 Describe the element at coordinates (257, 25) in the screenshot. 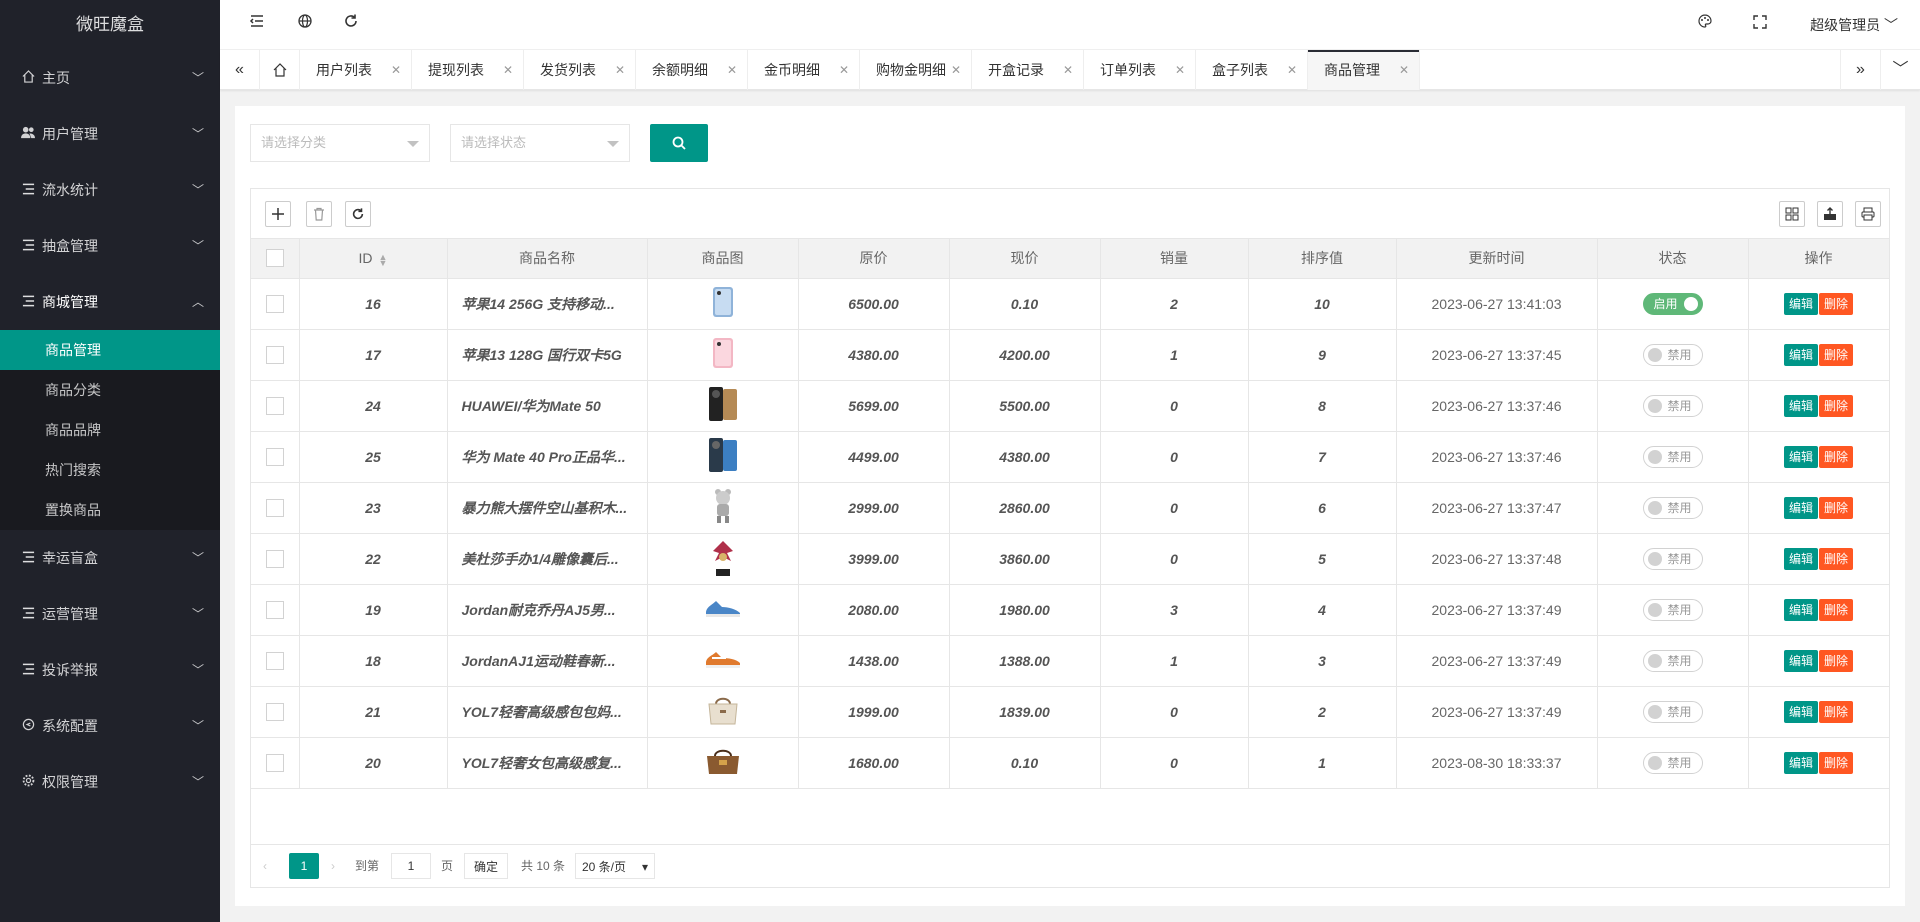

I see `menu-collapse-icon` at that location.